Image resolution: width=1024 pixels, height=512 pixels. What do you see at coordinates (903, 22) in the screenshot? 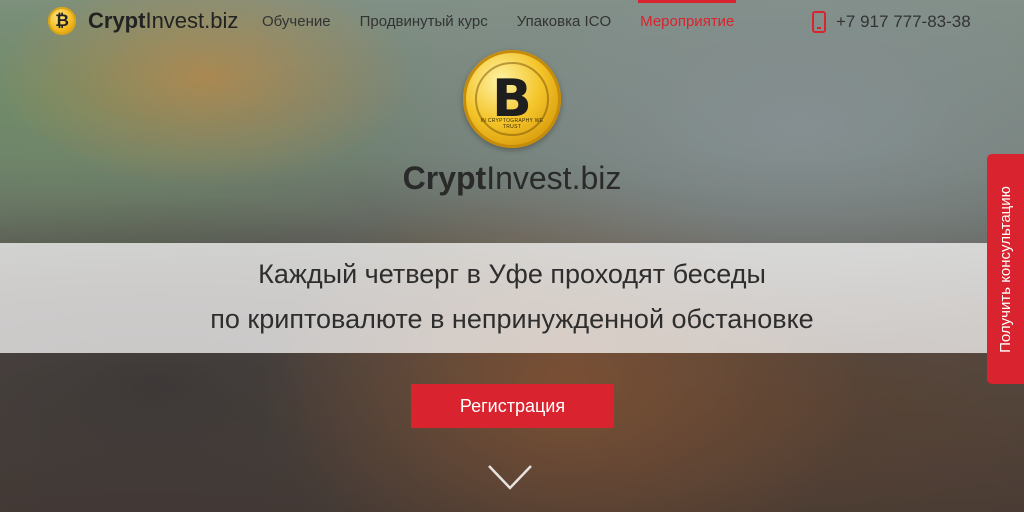
I see `phone-number: +7 917 777-83-38` at bounding box center [903, 22].